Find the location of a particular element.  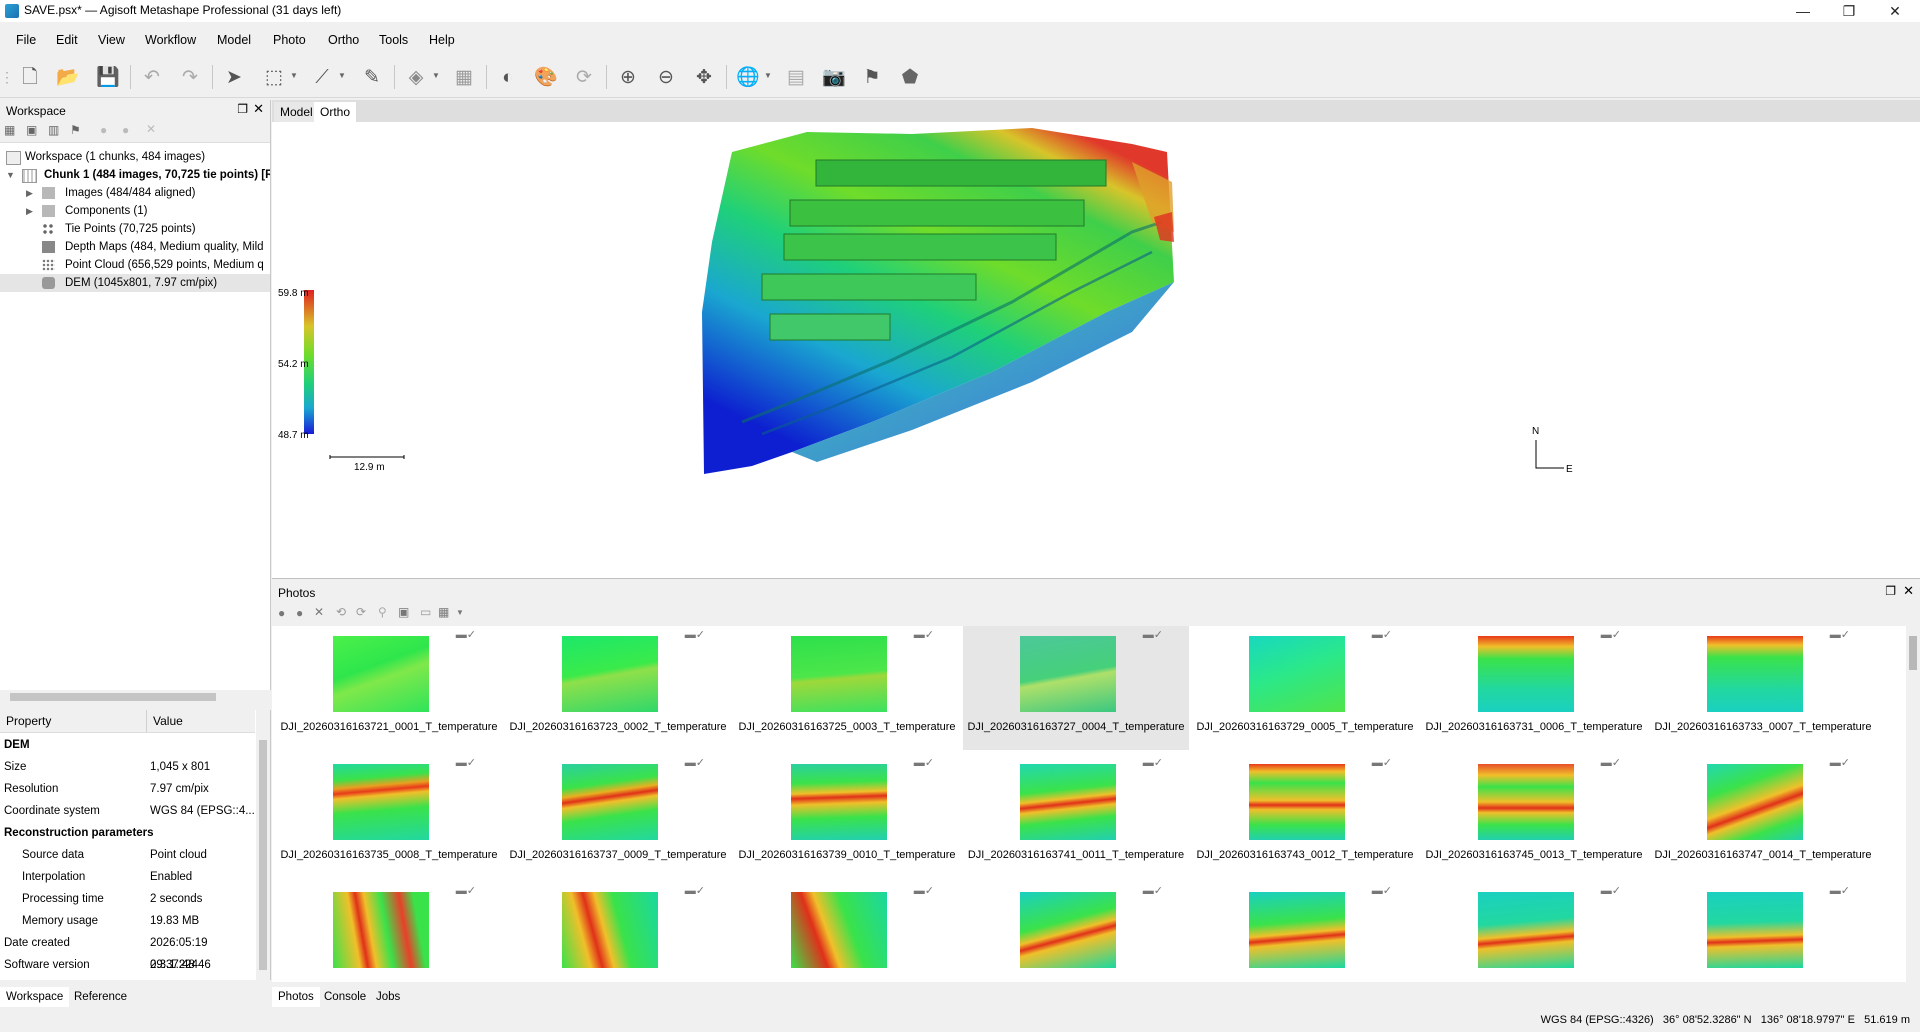

photo-thumbnail: ▬✓ DJI_20260316163725_0003_T_temperature is located at coordinates (847, 688).